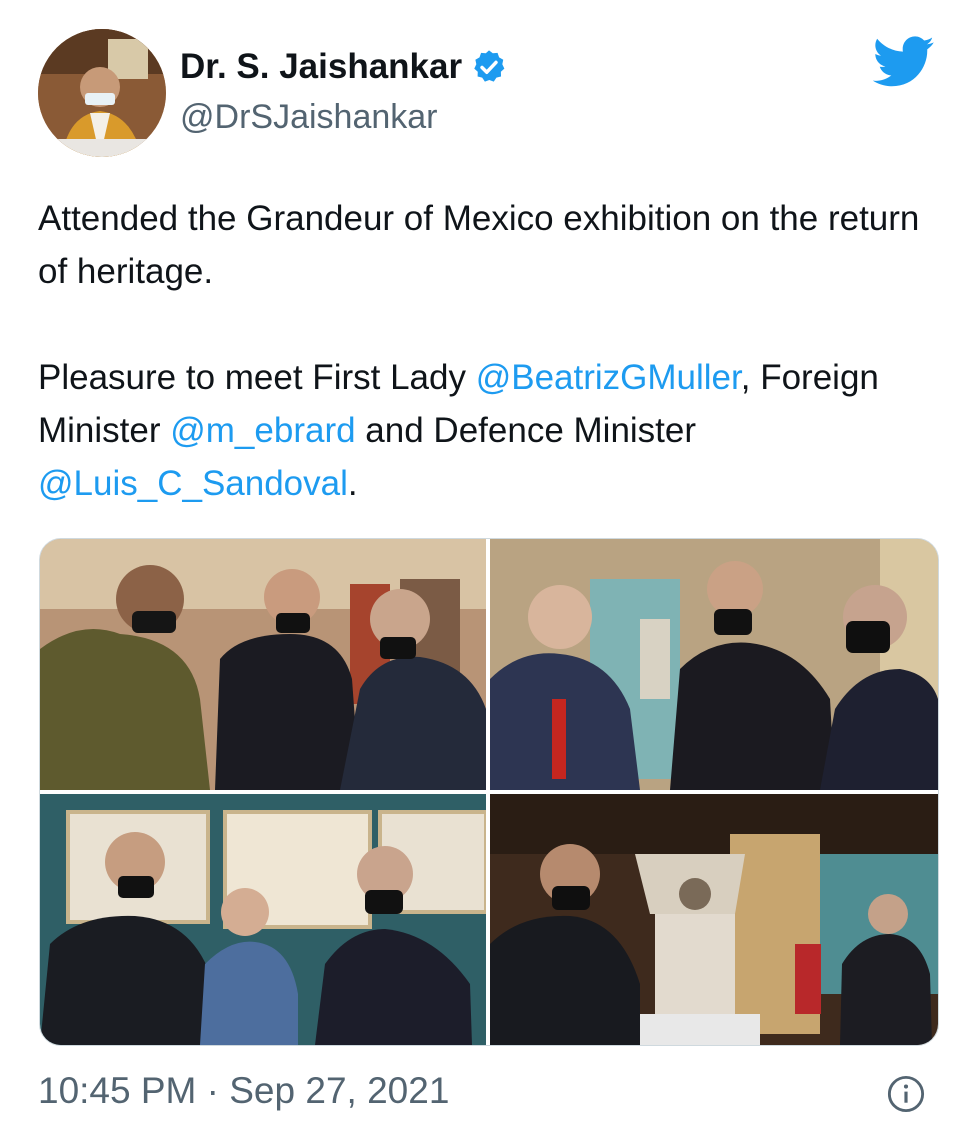  I want to click on mention-m-ebrard: @m_ebrard, so click(262, 430).